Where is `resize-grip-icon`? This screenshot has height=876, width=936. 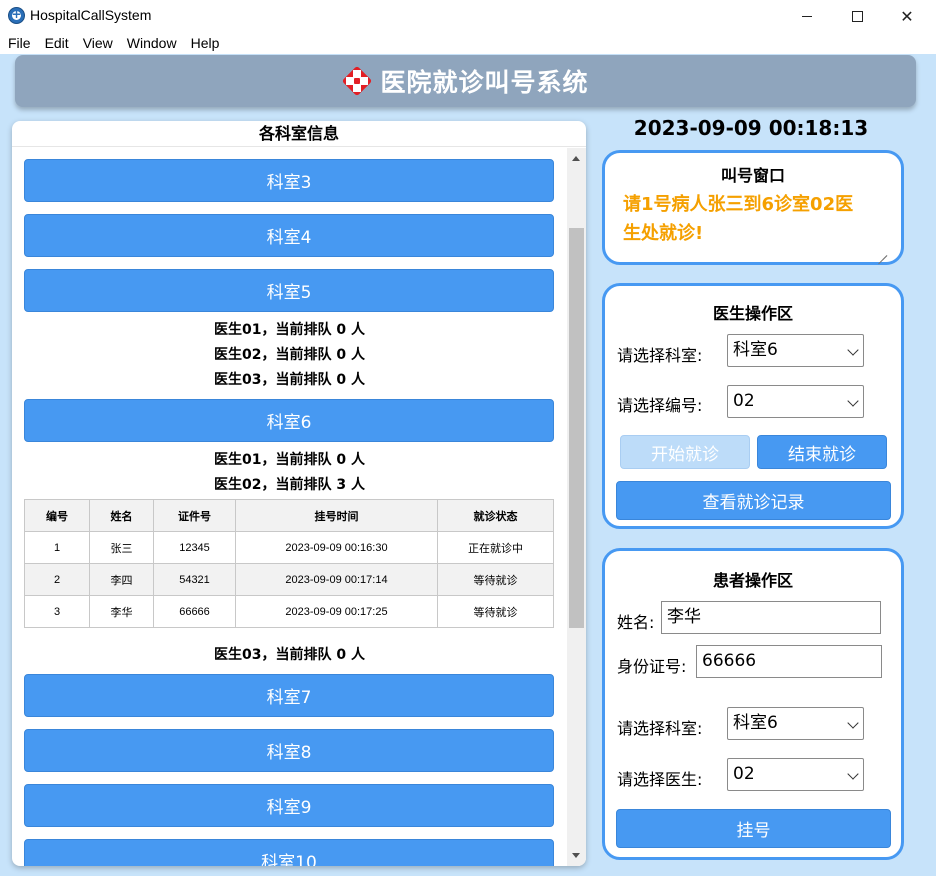 resize-grip-icon is located at coordinates (882, 251).